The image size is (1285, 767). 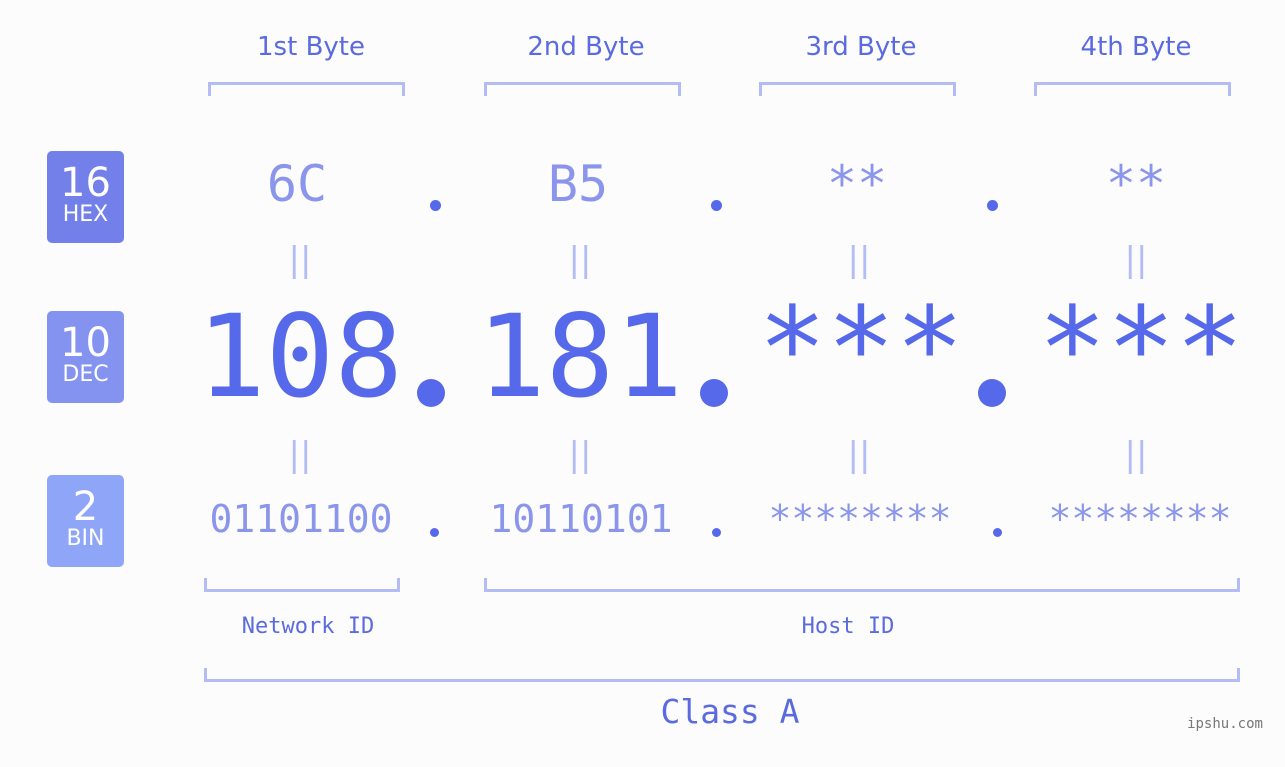 I want to click on bin-label: BIN, so click(x=85, y=538).